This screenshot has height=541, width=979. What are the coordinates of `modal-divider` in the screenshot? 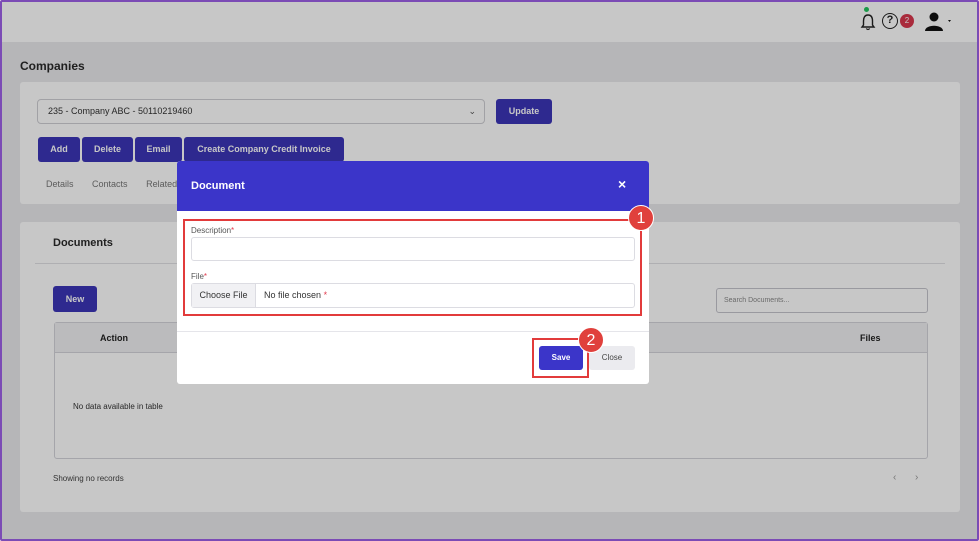 It's located at (413, 331).